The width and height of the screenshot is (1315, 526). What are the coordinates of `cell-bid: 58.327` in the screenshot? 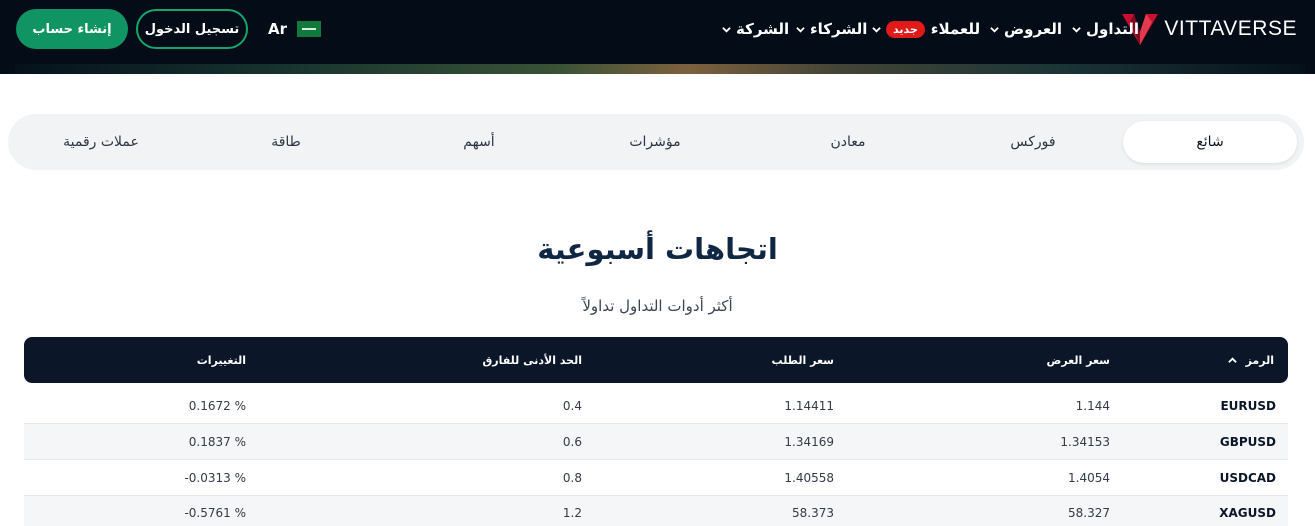 It's located at (1089, 513).